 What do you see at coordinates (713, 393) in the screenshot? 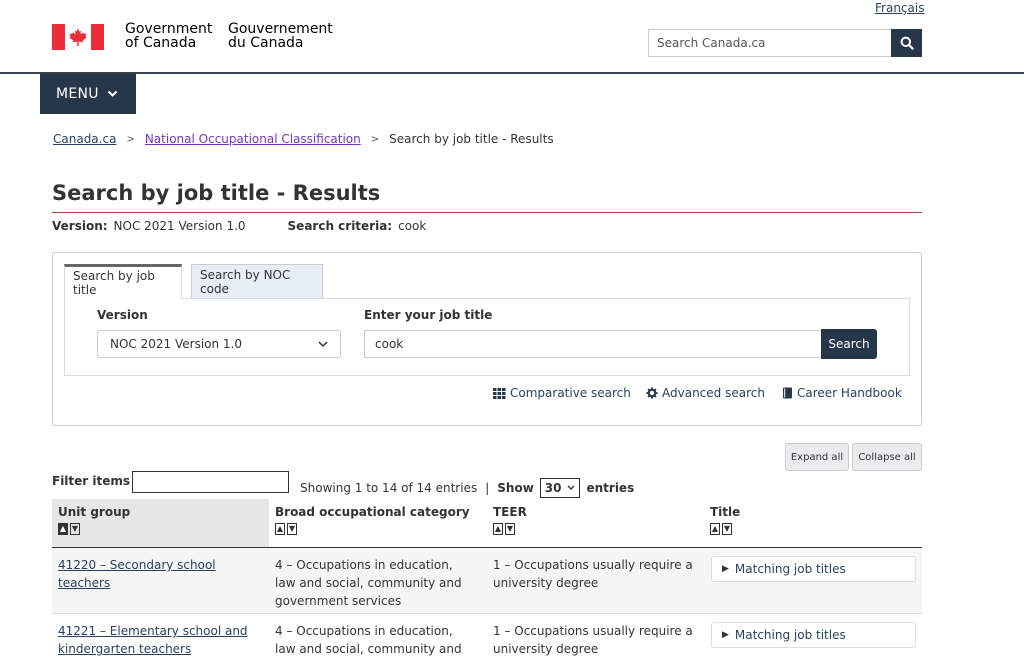
I see `advanced-search-label: Advanced search` at bounding box center [713, 393].